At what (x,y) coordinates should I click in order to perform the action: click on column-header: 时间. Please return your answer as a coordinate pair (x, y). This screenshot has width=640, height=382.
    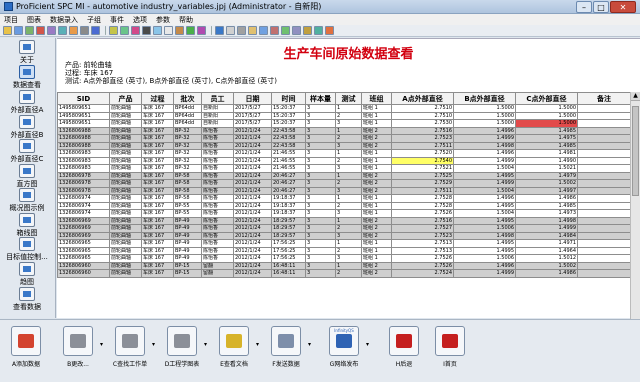
    Looking at the image, I should click on (288, 98).